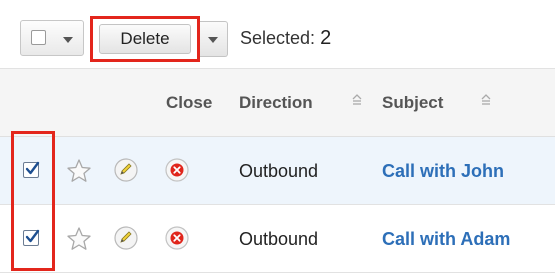 The width and height of the screenshot is (555, 273). Describe the element at coordinates (189, 102) in the screenshot. I see `column-header-close: Close` at that location.